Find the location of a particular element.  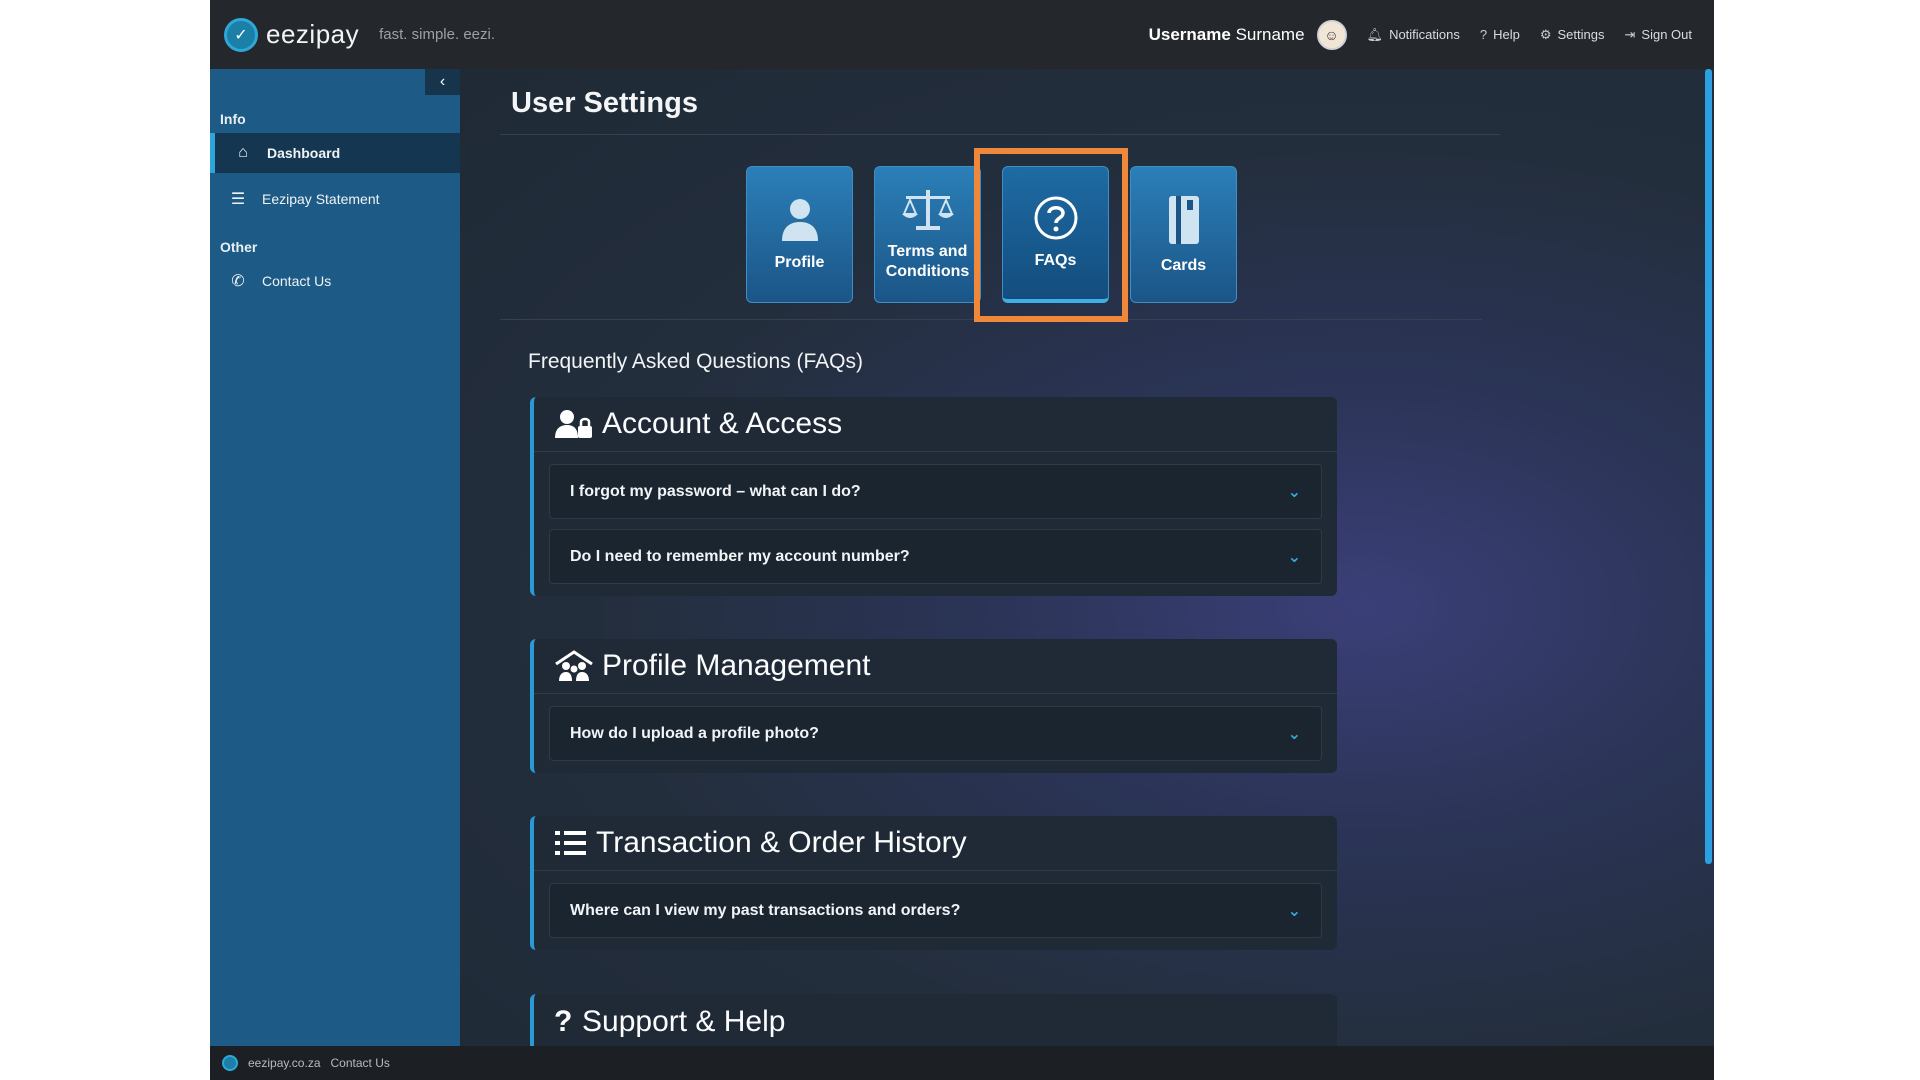

user-icon is located at coordinates (799, 219).